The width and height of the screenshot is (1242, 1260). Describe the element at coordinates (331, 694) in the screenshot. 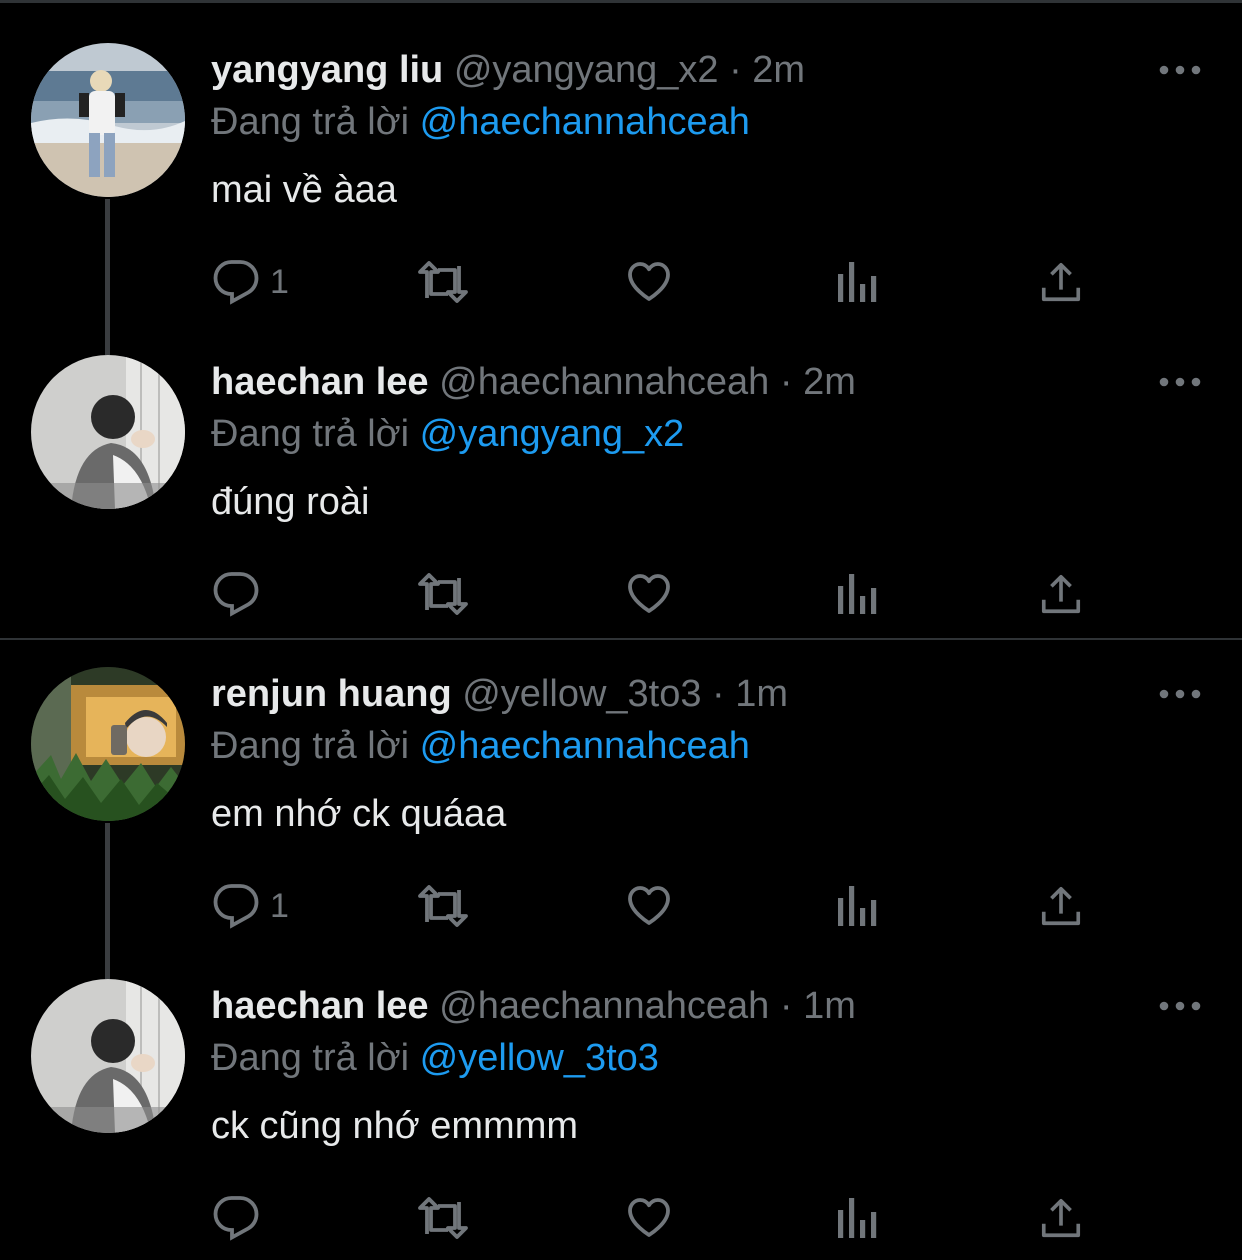

I see `display-name: renjun huang` at that location.